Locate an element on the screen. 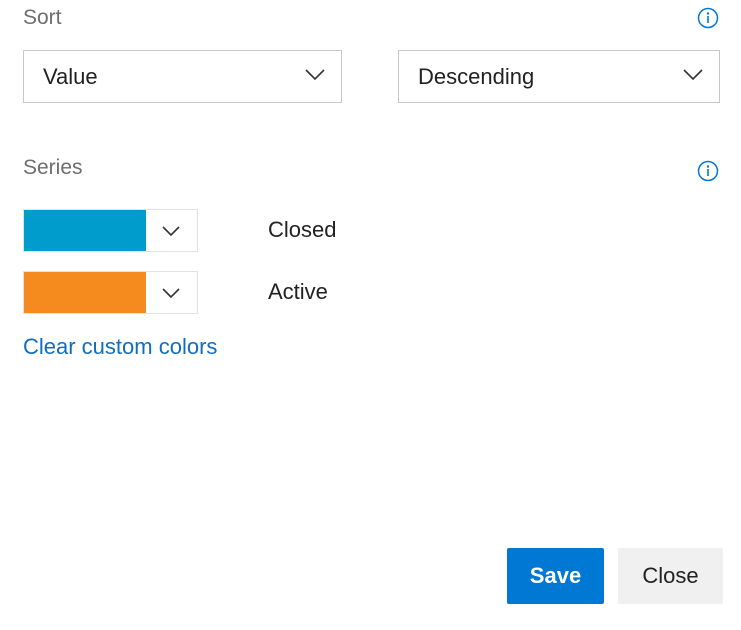 Image resolution: width=741 pixels, height=630 pixels. sort-label: Sort is located at coordinates (42, 17).